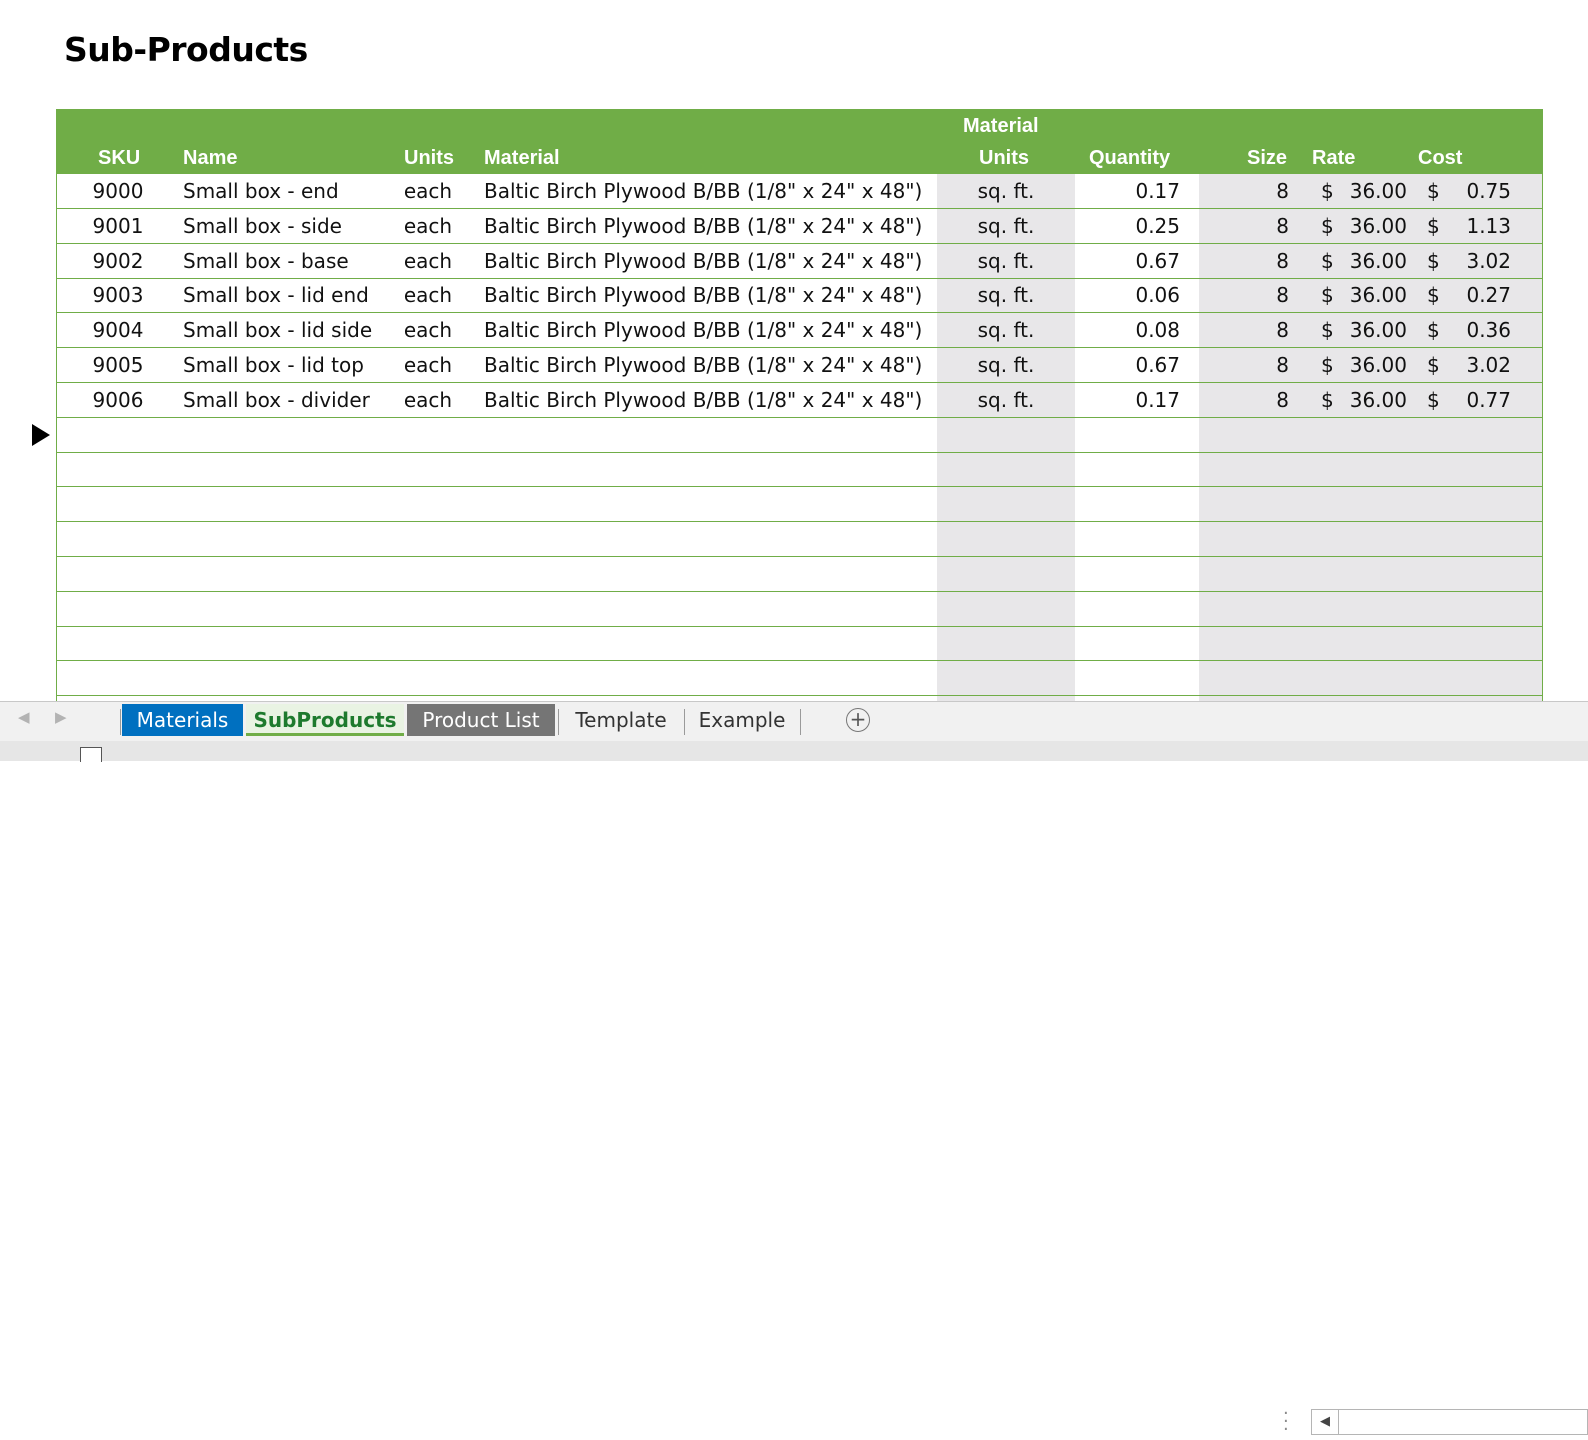 The image size is (1588, 1440). What do you see at coordinates (1127, 226) in the screenshot?
I see `cell-quantity: 0.25` at bounding box center [1127, 226].